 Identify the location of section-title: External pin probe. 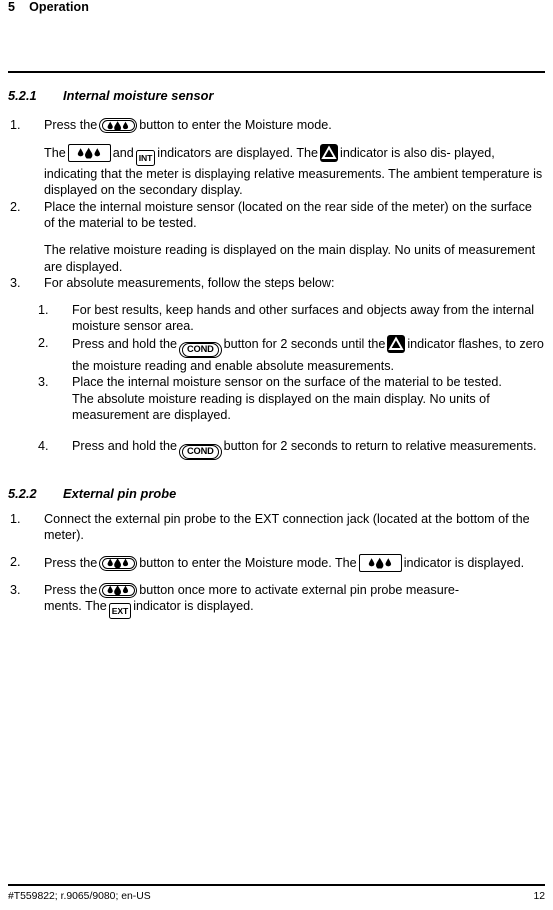
(120, 493).